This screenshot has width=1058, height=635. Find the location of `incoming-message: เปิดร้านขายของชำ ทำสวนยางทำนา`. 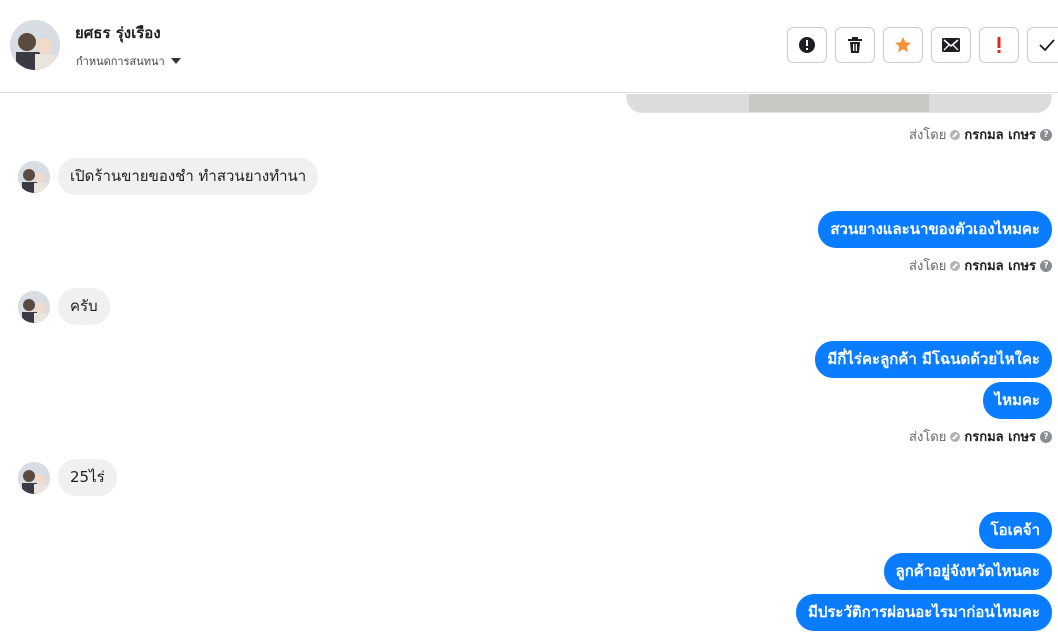

incoming-message: เปิดร้านขายของชำ ทำสวนยางทำนา is located at coordinates (168, 176).